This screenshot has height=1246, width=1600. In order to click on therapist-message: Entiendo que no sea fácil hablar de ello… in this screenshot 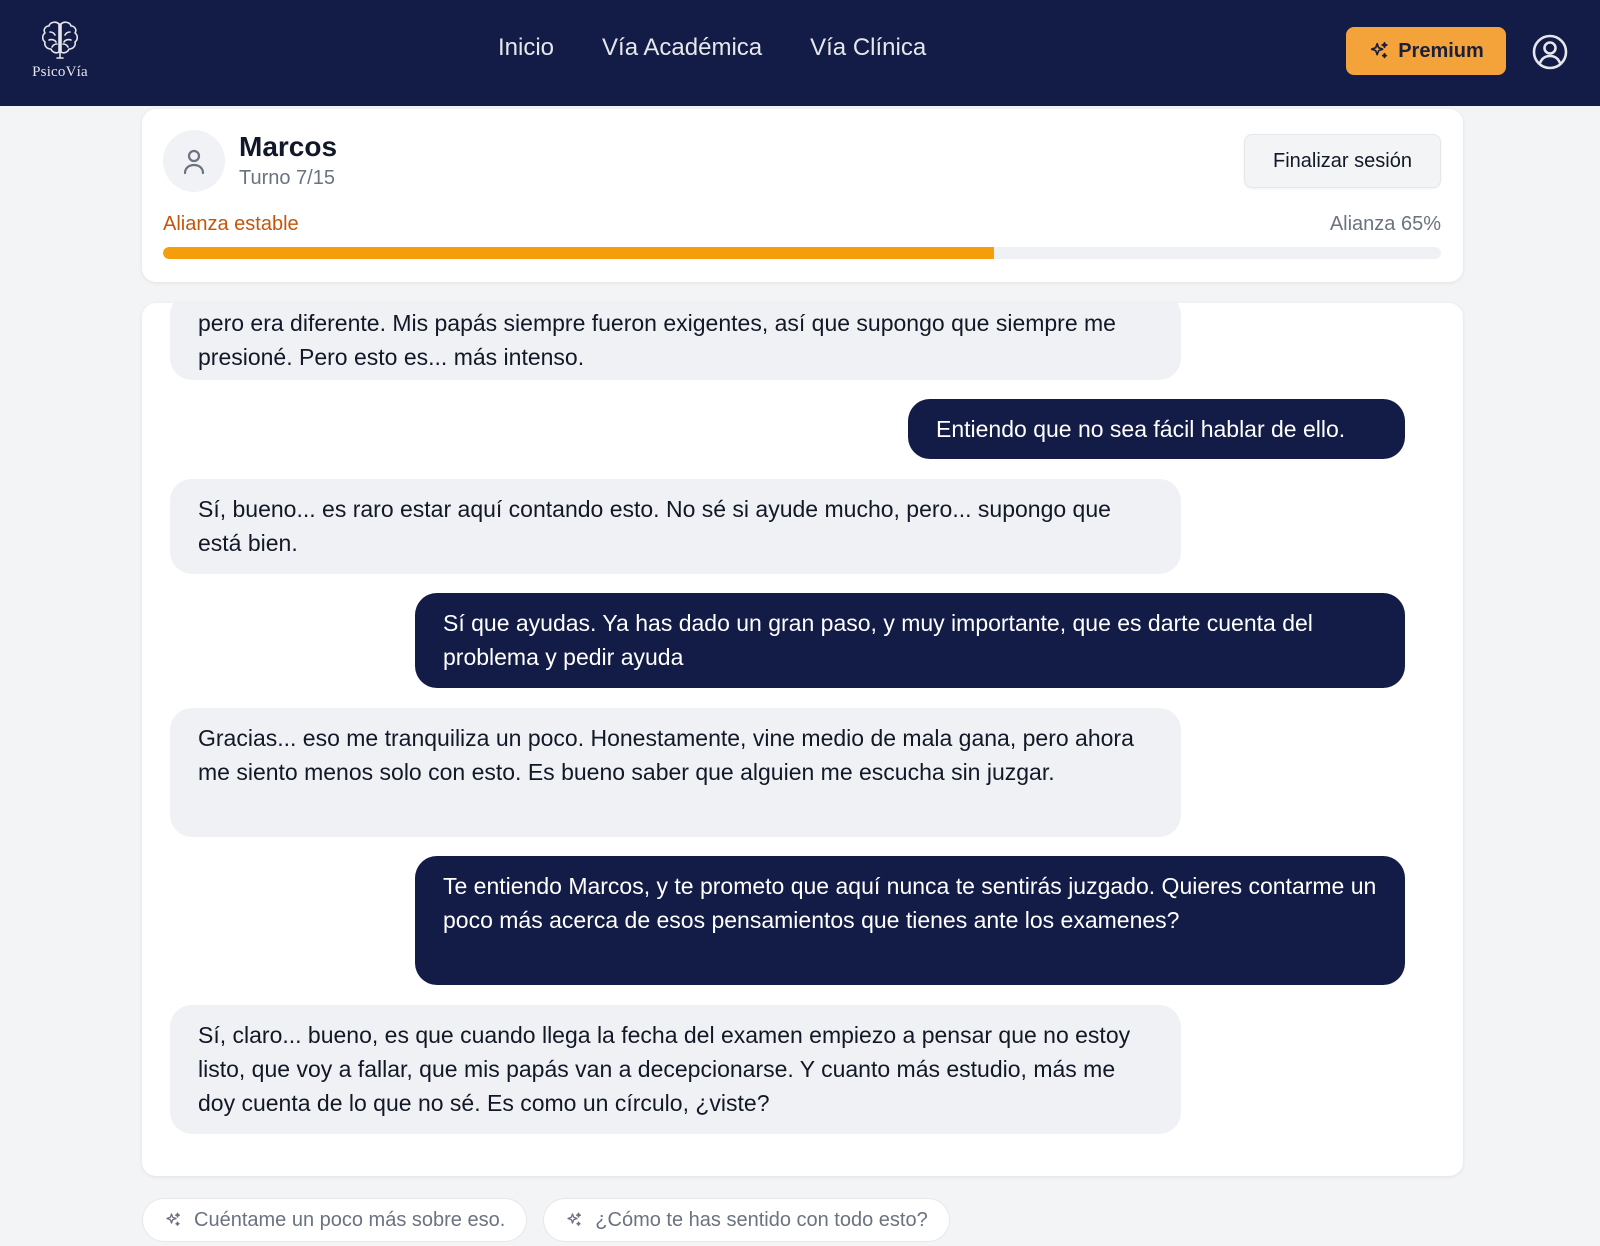, I will do `click(1156, 429)`.